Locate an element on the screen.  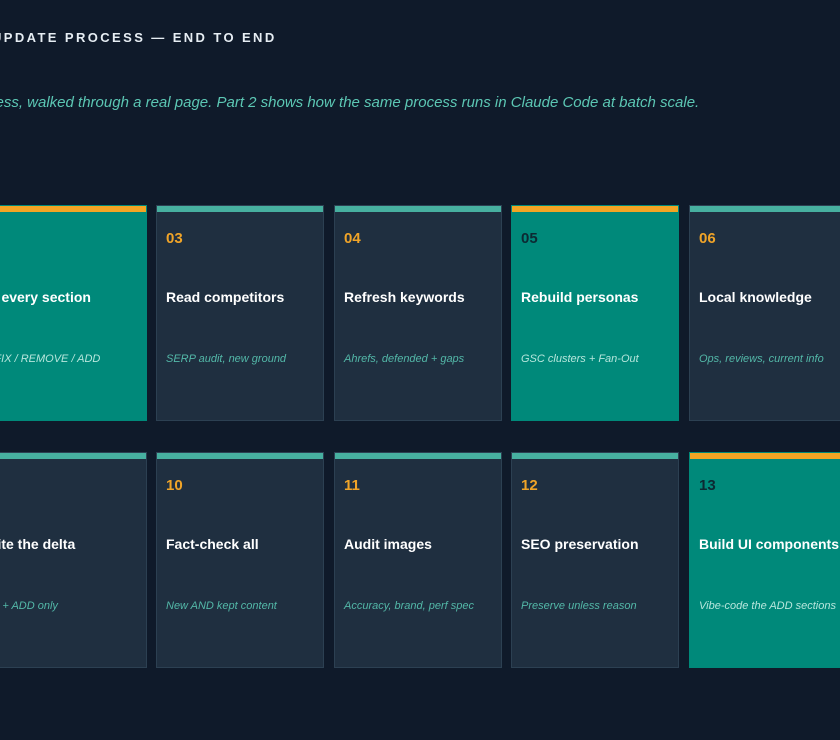
step-description: Ahrefs, defended + gaps is located at coordinates (404, 359).